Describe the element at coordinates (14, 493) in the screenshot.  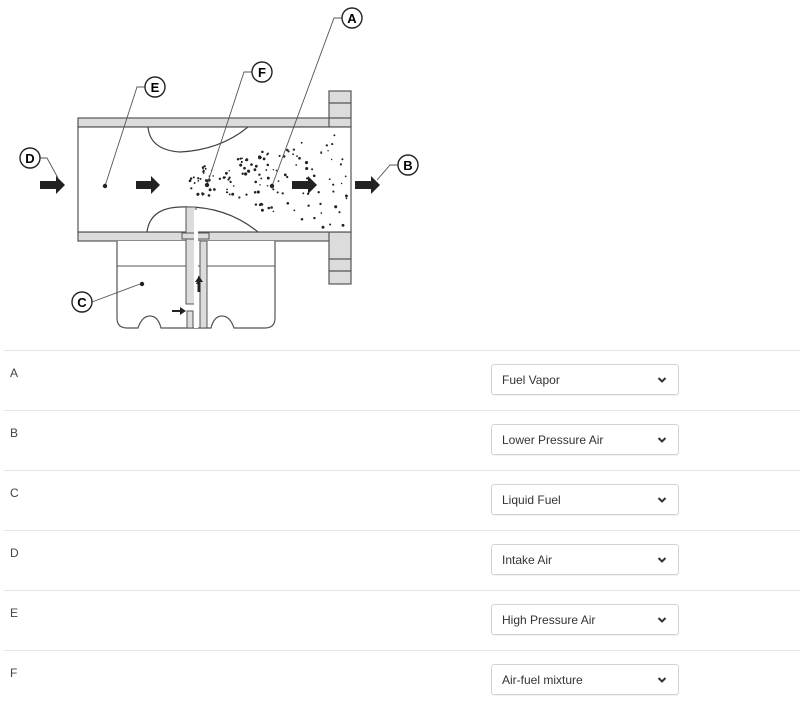
I see `row-label: C` at that location.